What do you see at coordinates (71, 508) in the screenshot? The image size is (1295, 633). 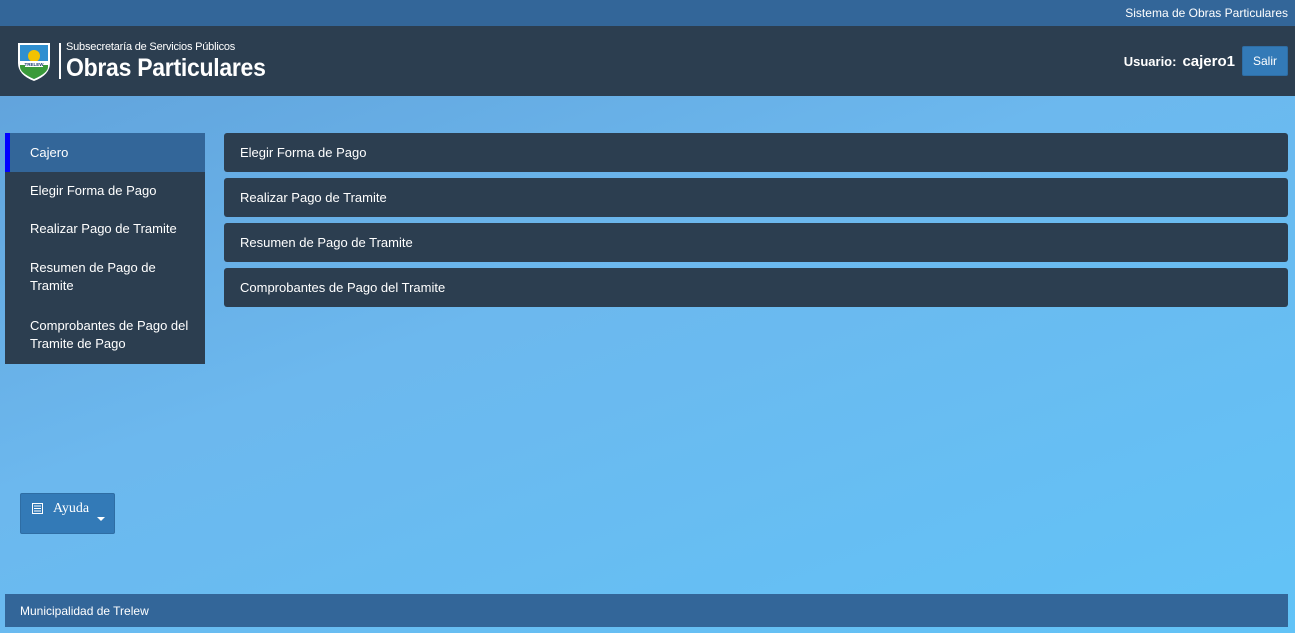 I see `help-label: Ayuda` at bounding box center [71, 508].